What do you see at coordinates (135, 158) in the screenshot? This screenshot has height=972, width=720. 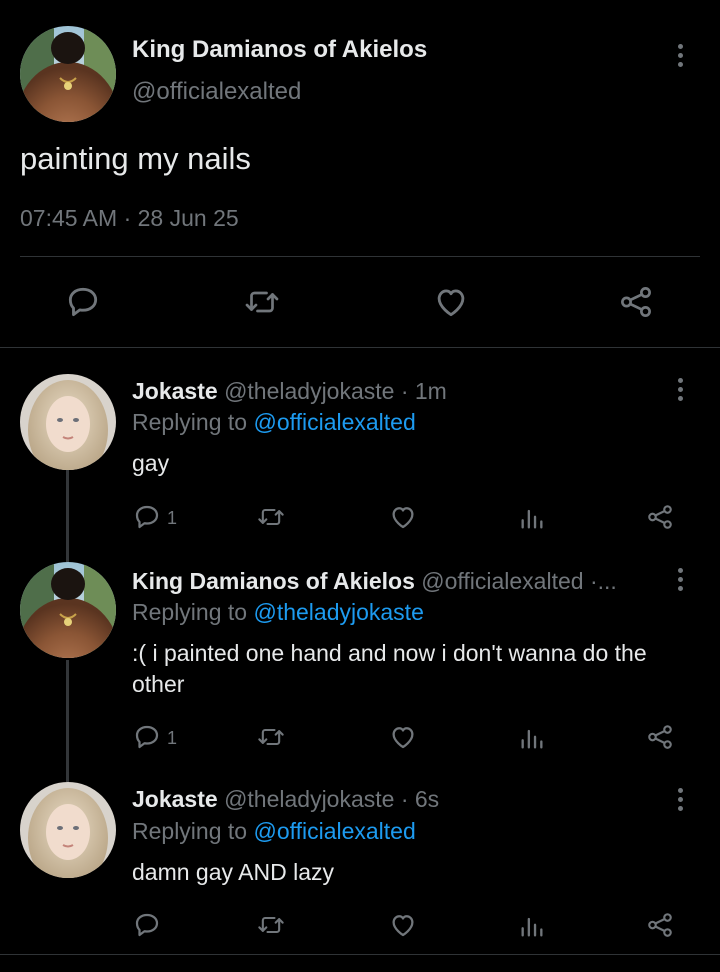 I see `tweet-text: painting my nails` at bounding box center [135, 158].